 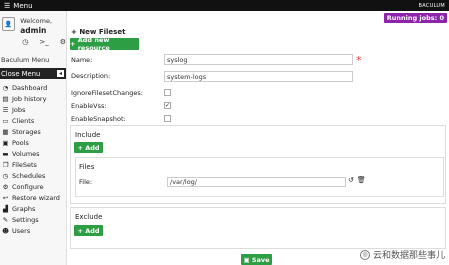 I want to click on user-icon: 👤, so click(x=8, y=24).